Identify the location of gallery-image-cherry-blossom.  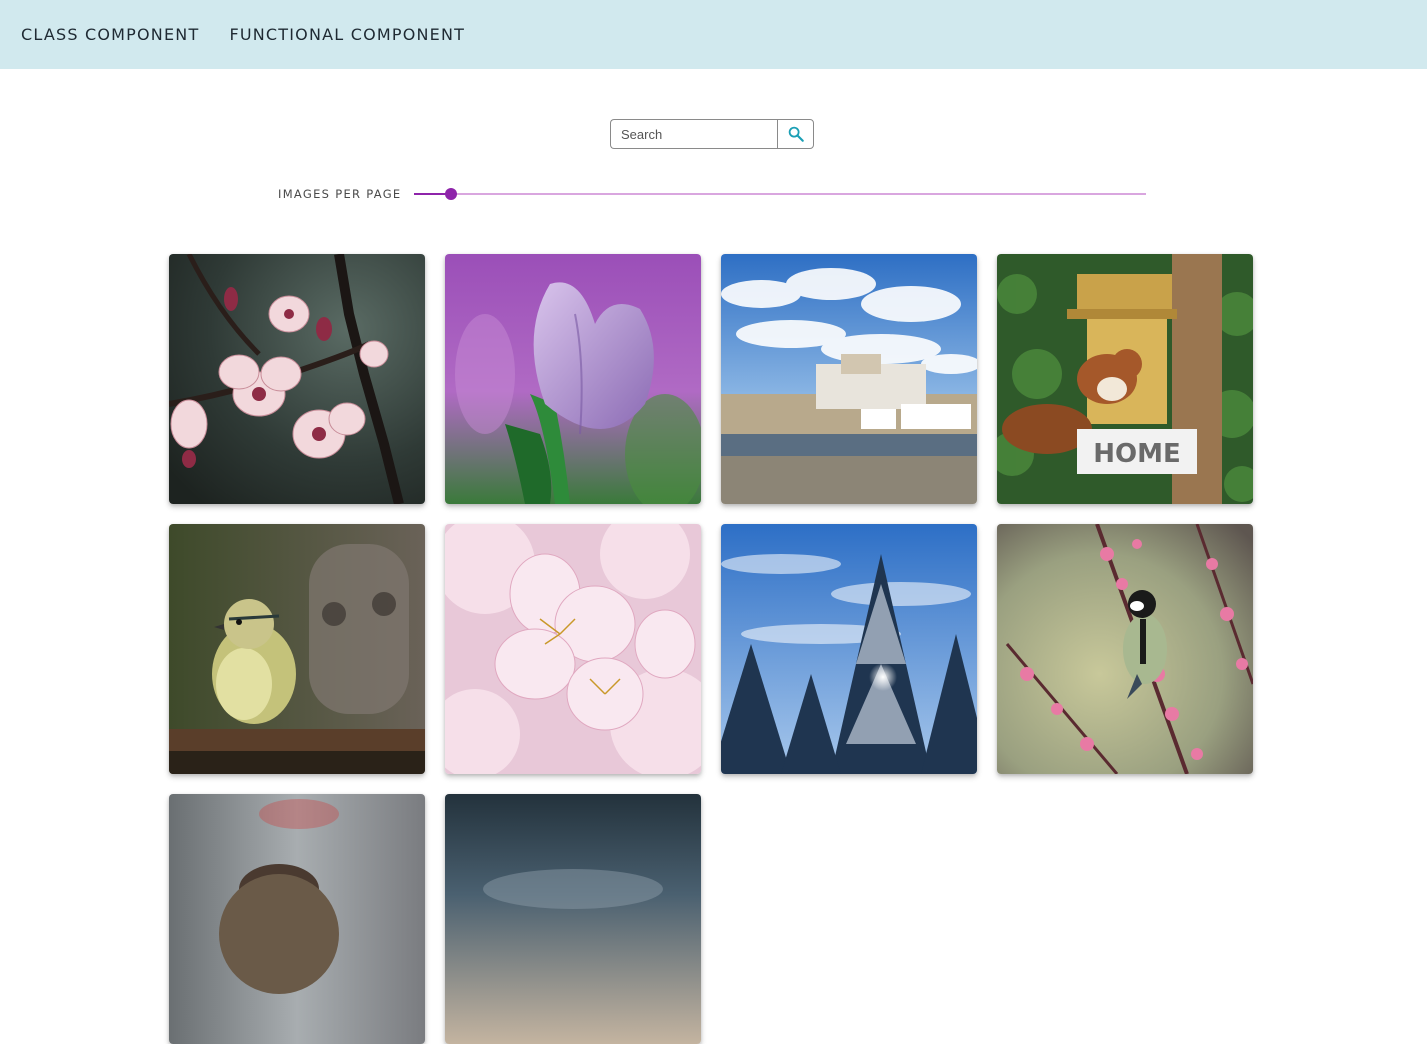
(573, 649).